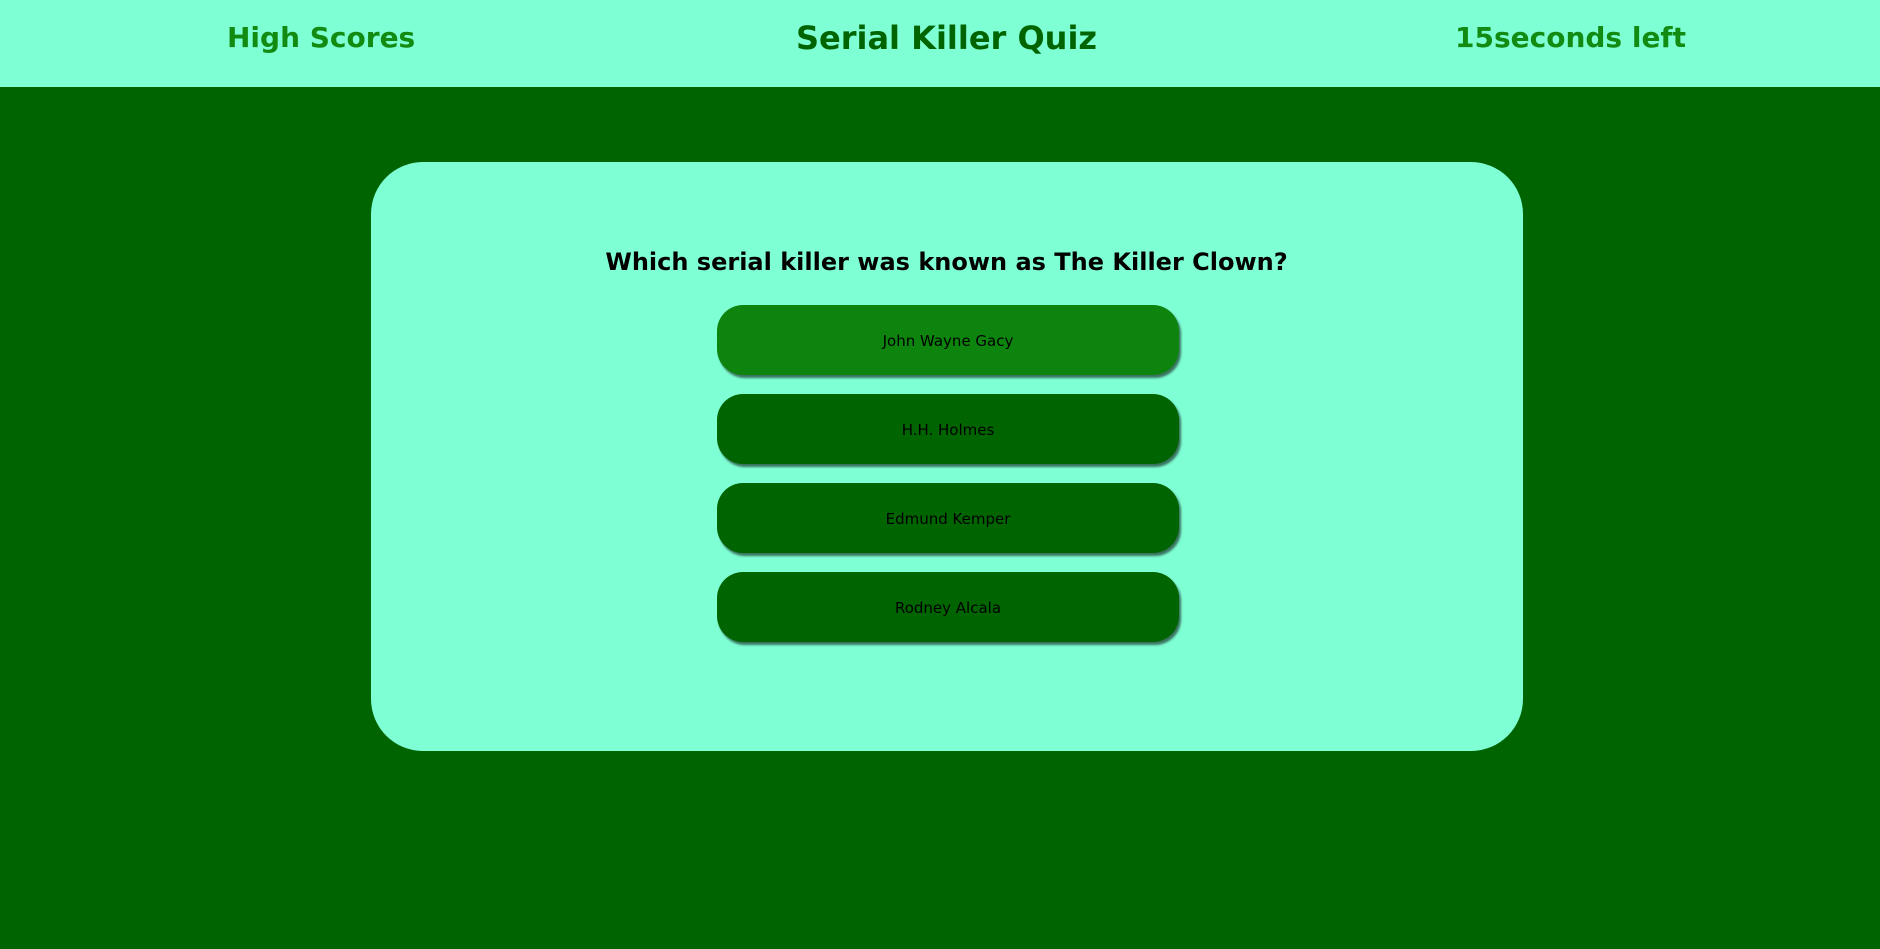  Describe the element at coordinates (948, 607) in the screenshot. I see `answer-button: Rodney Alcala` at that location.